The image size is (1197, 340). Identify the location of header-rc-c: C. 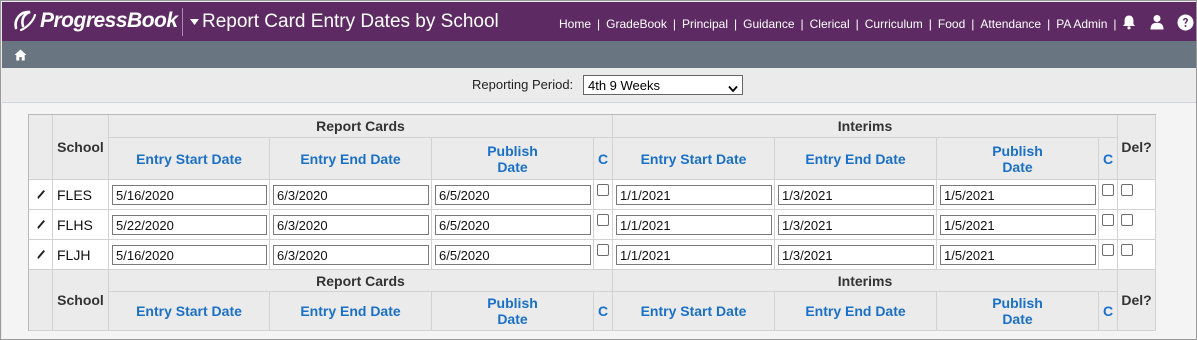
(603, 159).